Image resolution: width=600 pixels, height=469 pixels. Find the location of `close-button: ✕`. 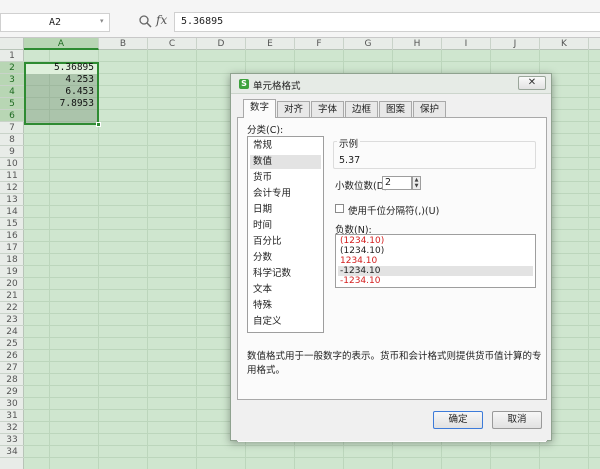

close-button: ✕ is located at coordinates (532, 83).